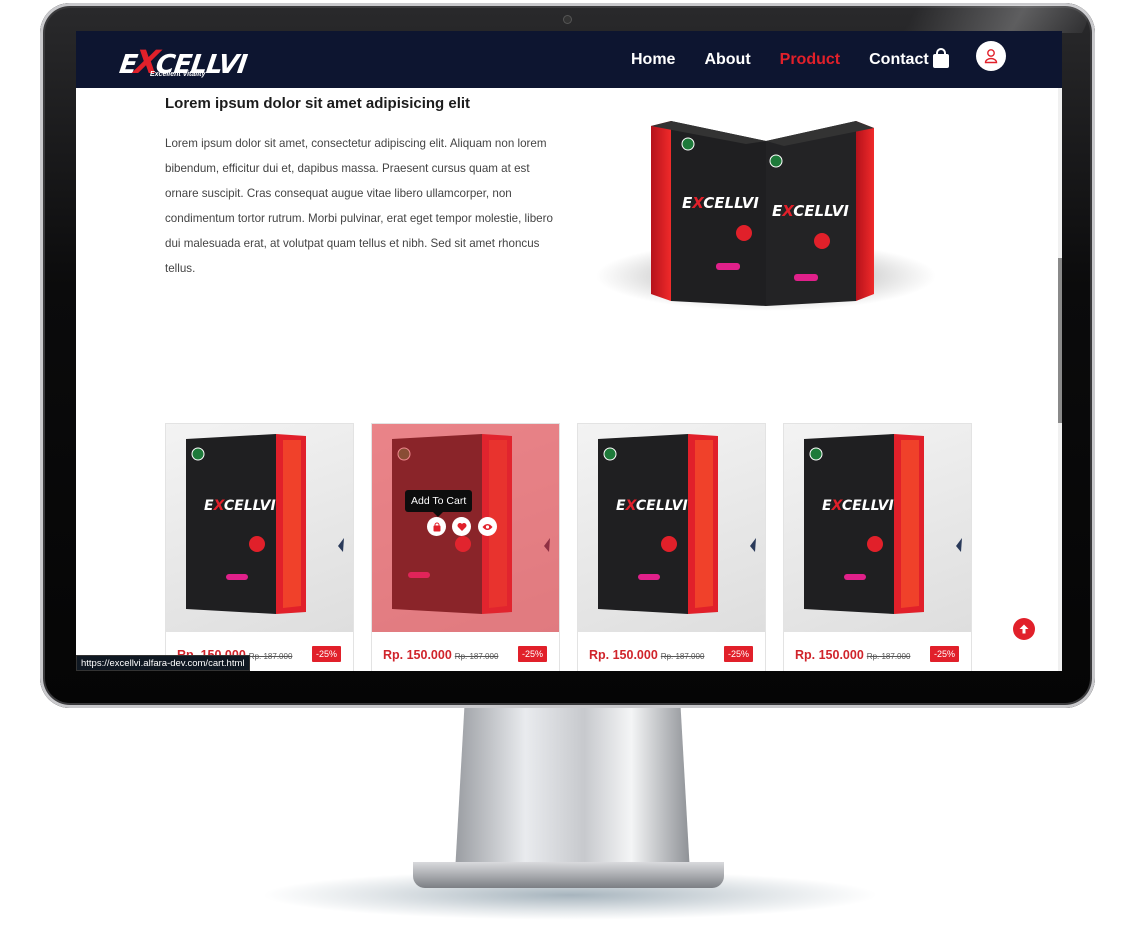 This screenshot has width=1135, height=927. I want to click on arrow-up-circle-icon, so click(1024, 629).